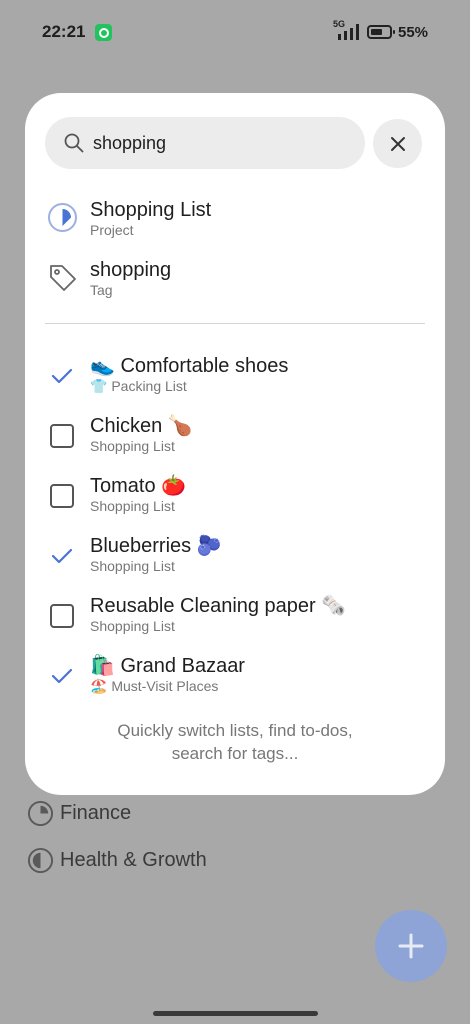 This screenshot has height=1024, width=470. Describe the element at coordinates (138, 486) in the screenshot. I see `todo-title: Tomato 🍅` at that location.